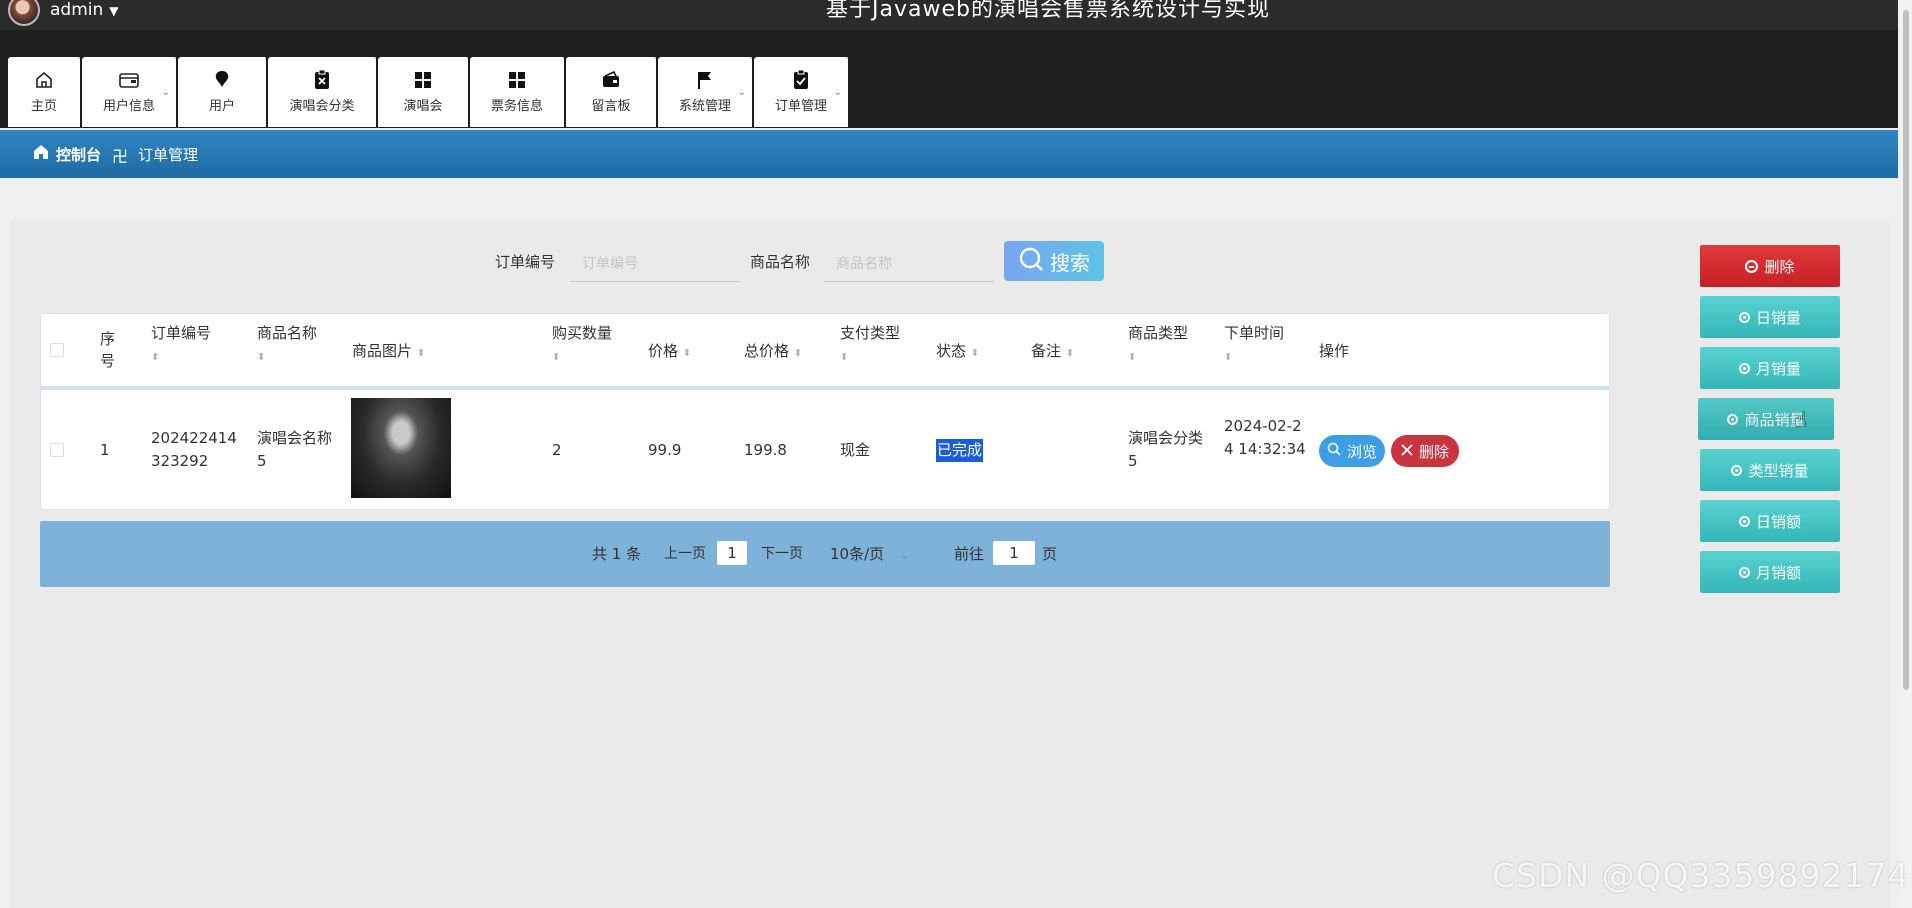  What do you see at coordinates (909, 264) in the screenshot?
I see `product-name-input` at bounding box center [909, 264].